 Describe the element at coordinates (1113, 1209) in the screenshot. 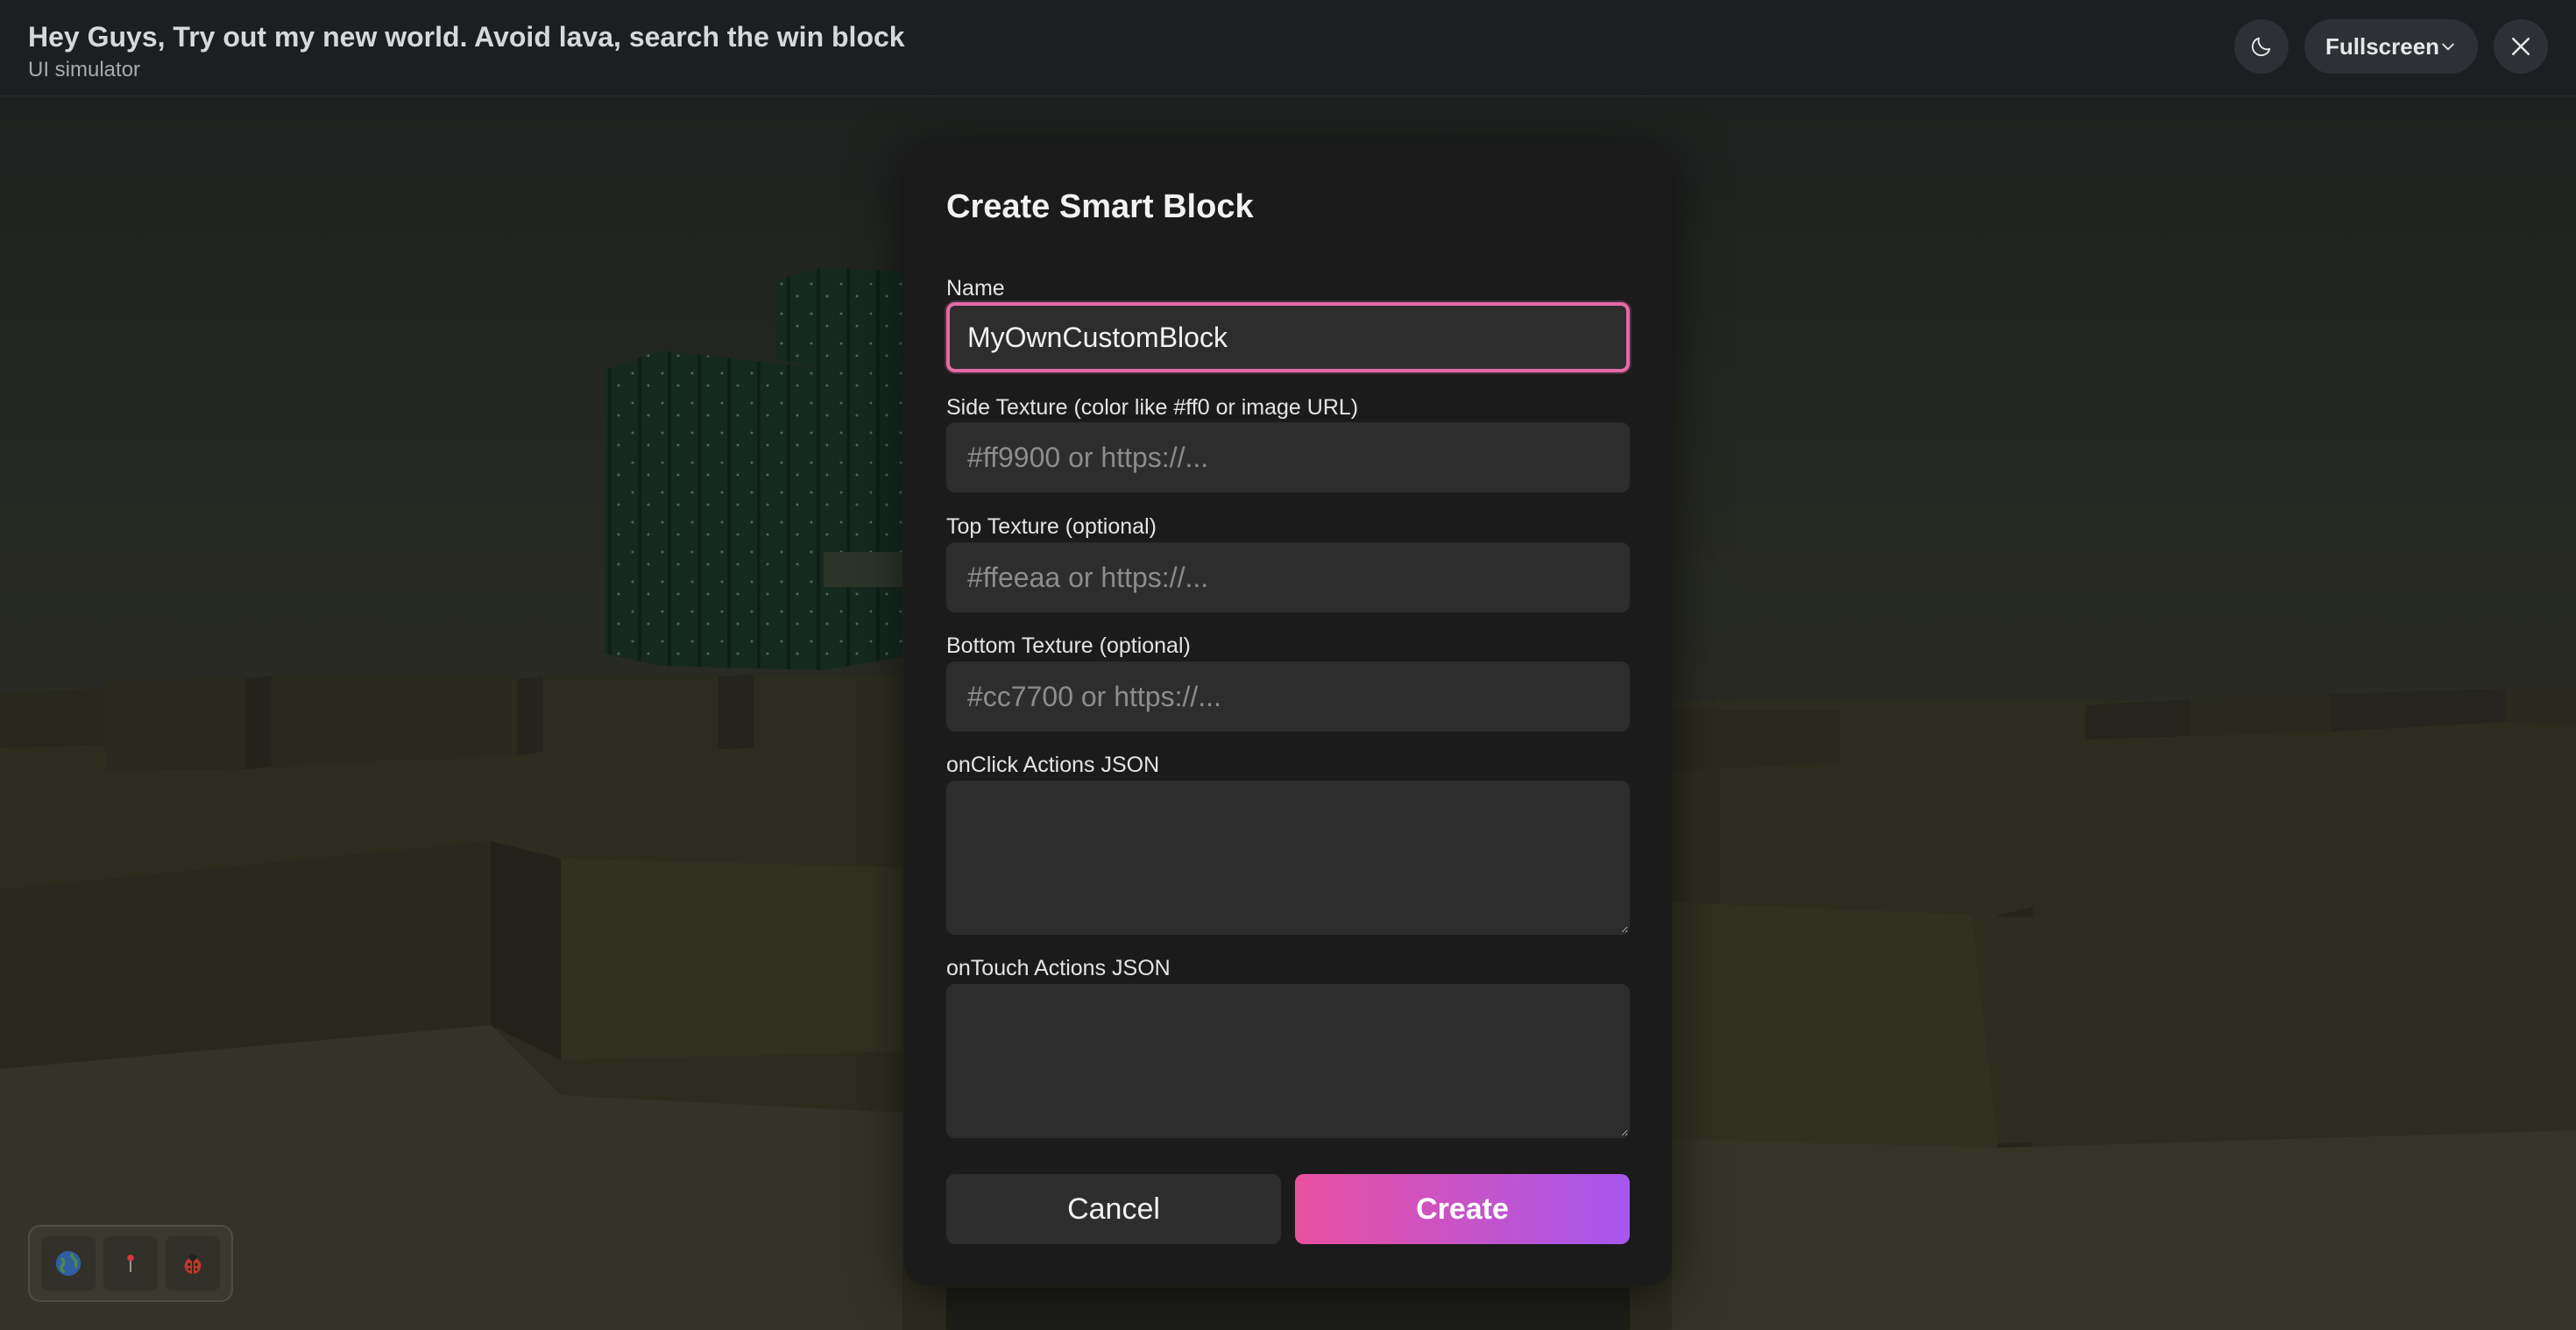

I see `cancel-button: Cancel` at that location.